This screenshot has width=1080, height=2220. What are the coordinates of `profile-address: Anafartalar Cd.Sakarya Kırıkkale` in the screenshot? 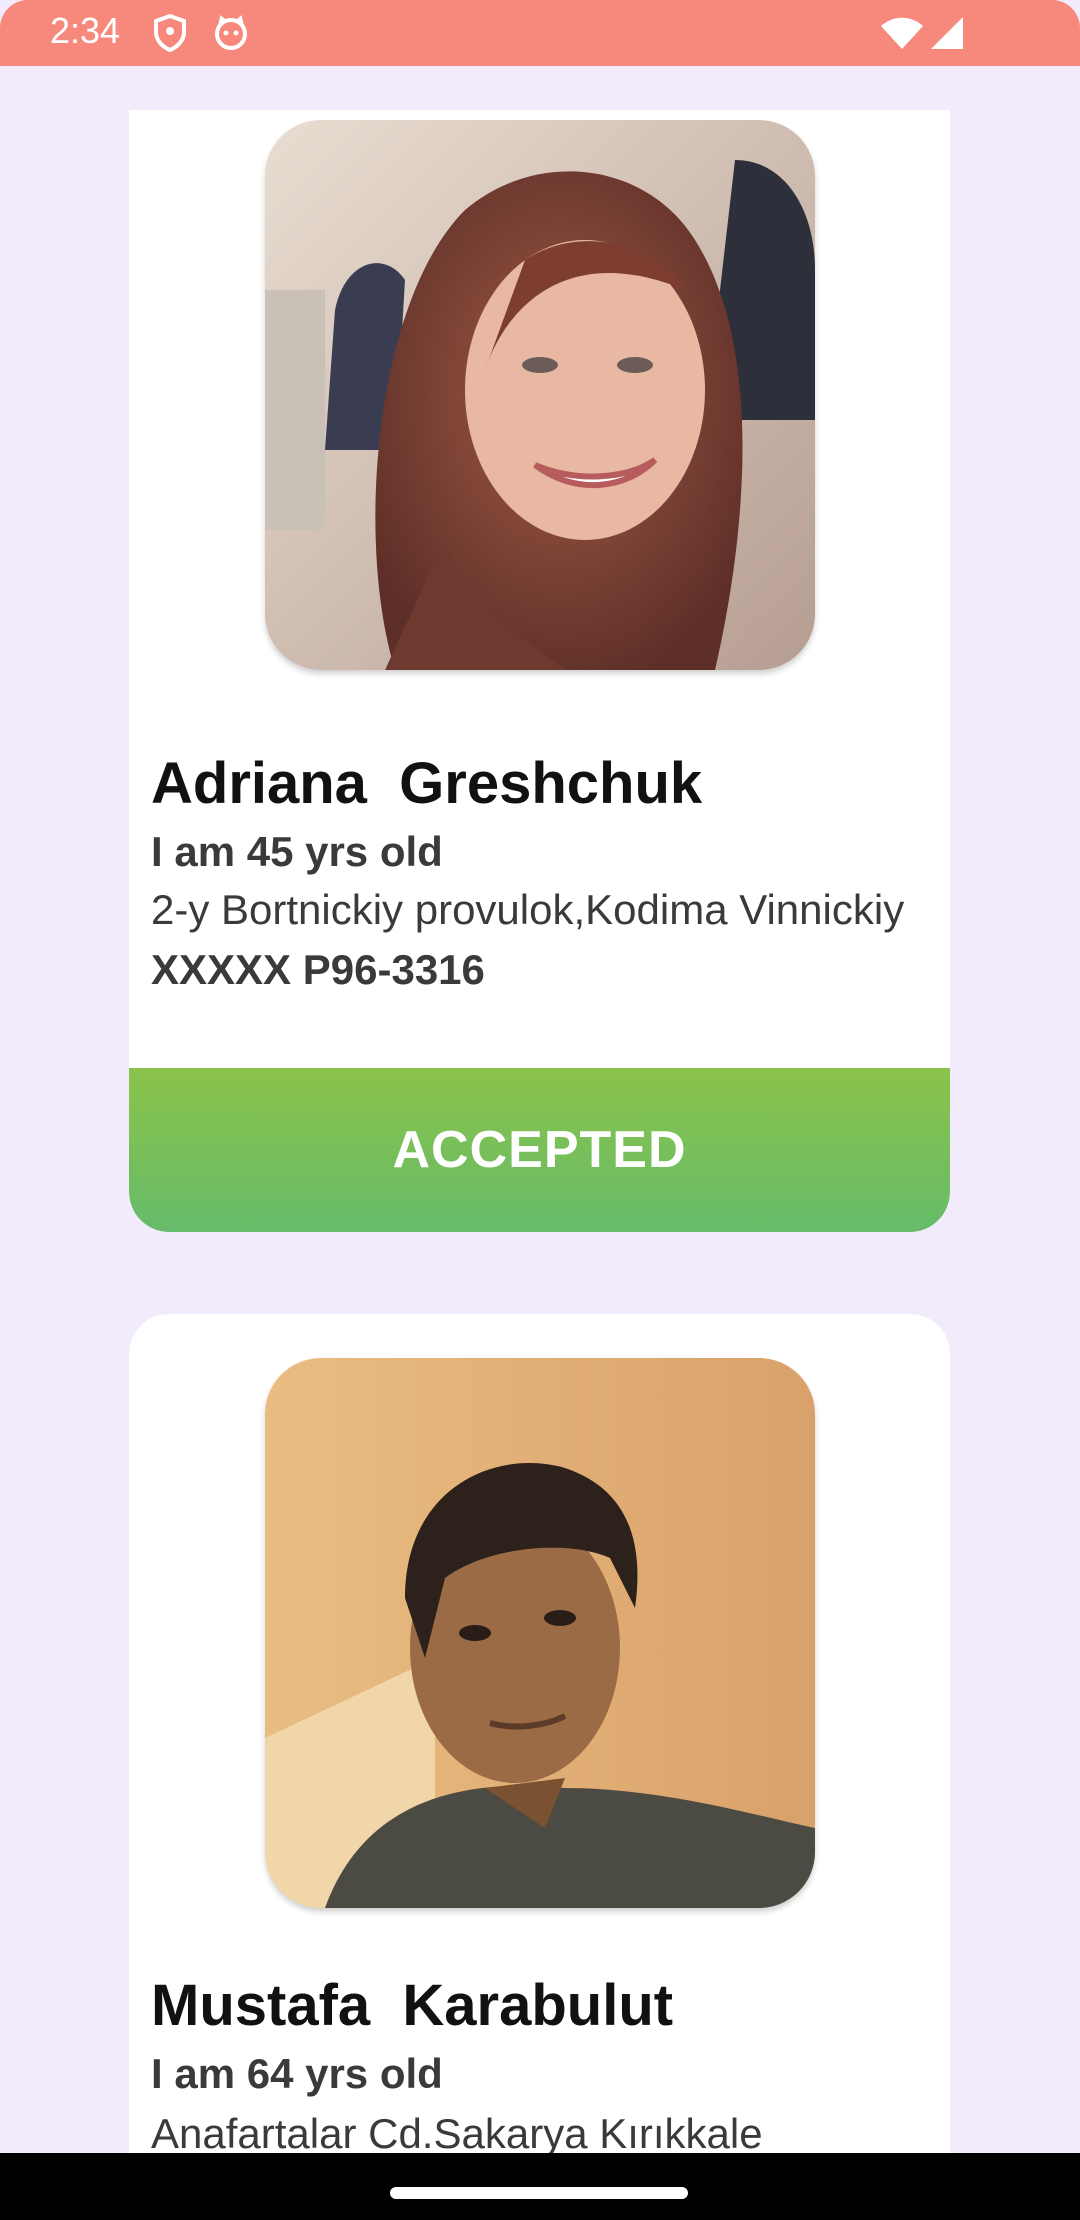 It's located at (457, 2131).